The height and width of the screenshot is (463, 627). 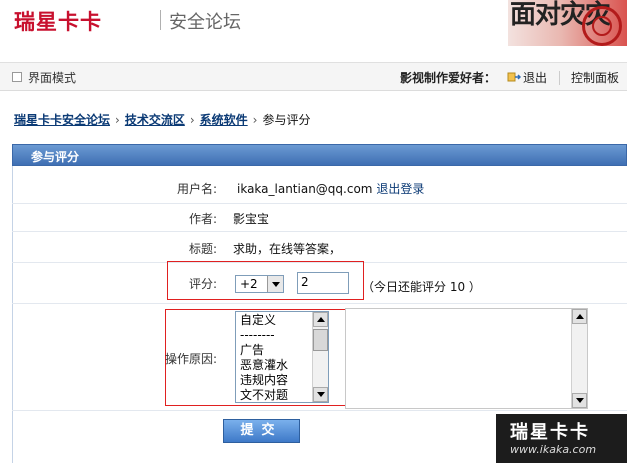 What do you see at coordinates (58, 21) in the screenshot?
I see `site-logo: 瑞星卡卡` at bounding box center [58, 21].